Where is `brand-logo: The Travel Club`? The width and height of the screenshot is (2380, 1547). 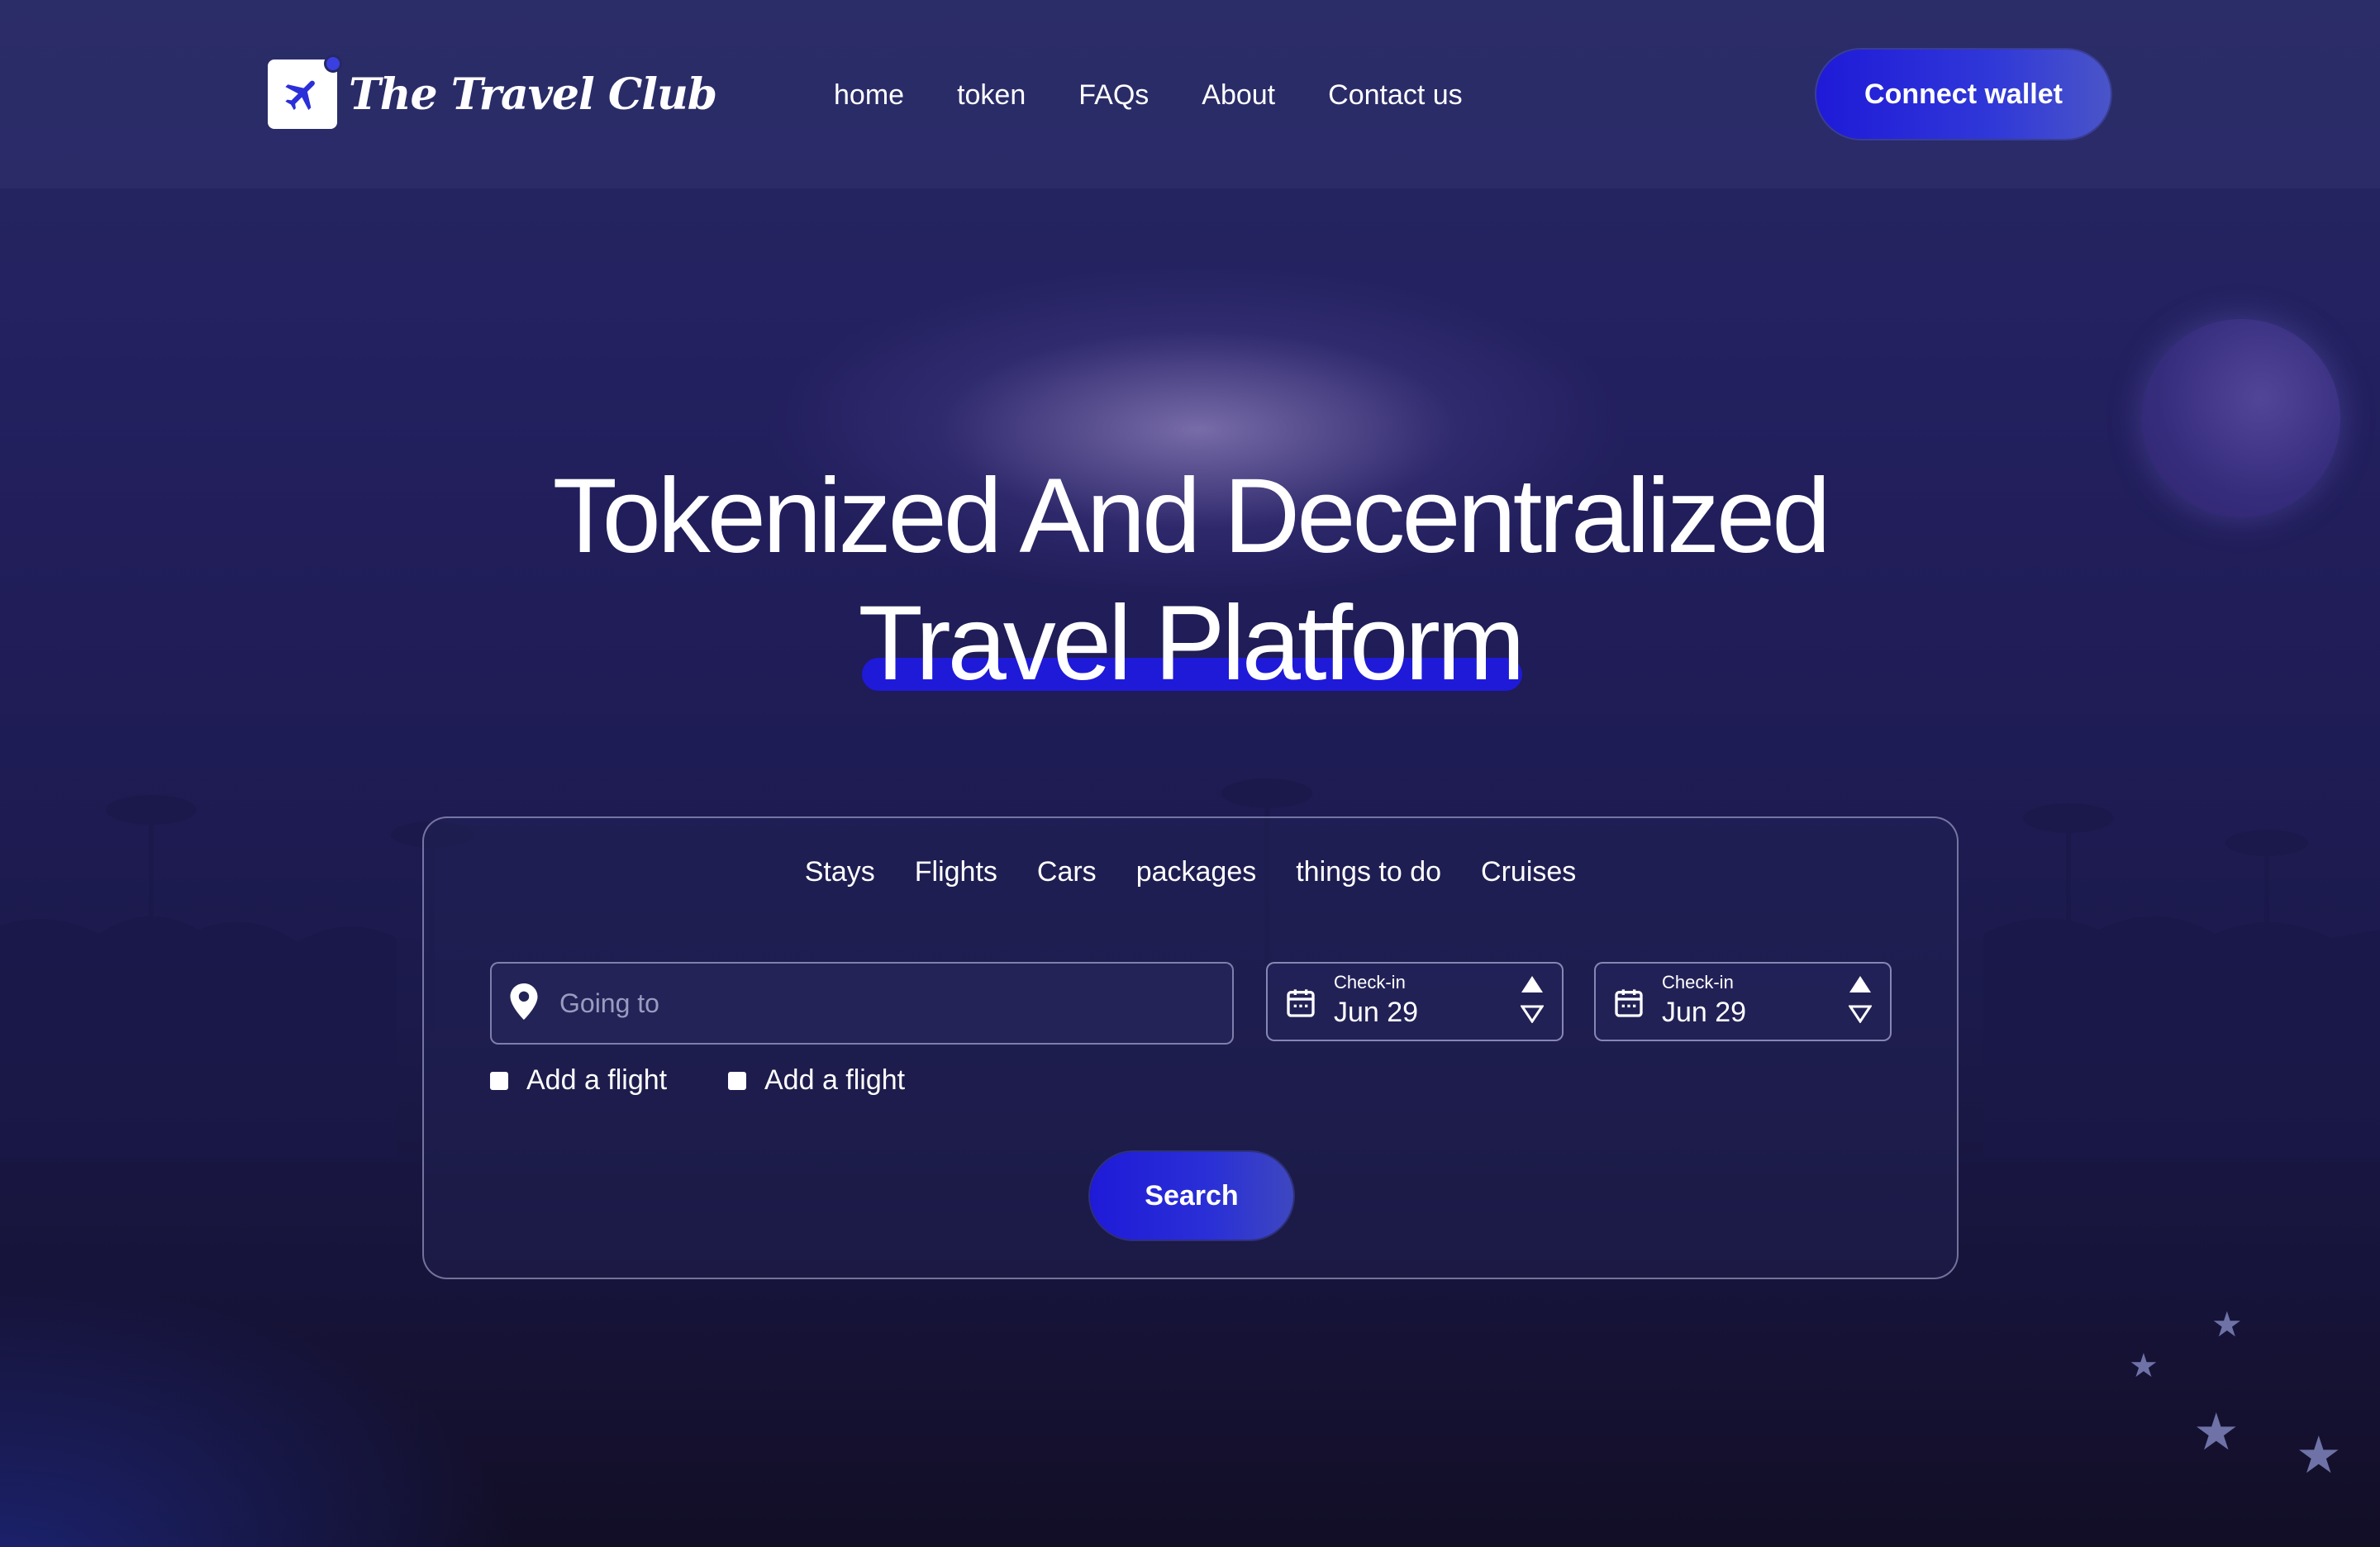
brand-logo: The Travel Club is located at coordinates (492, 92).